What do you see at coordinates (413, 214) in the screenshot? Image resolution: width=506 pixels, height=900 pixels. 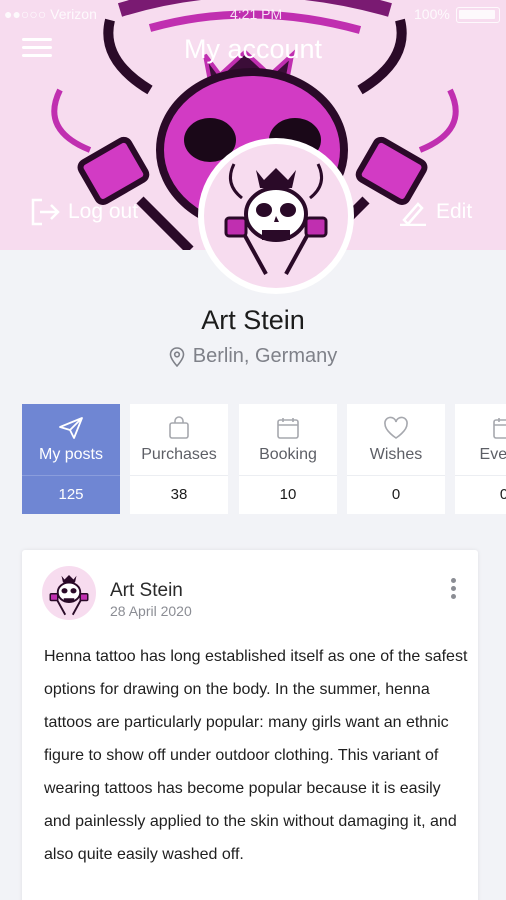 I see `edit-icon` at bounding box center [413, 214].